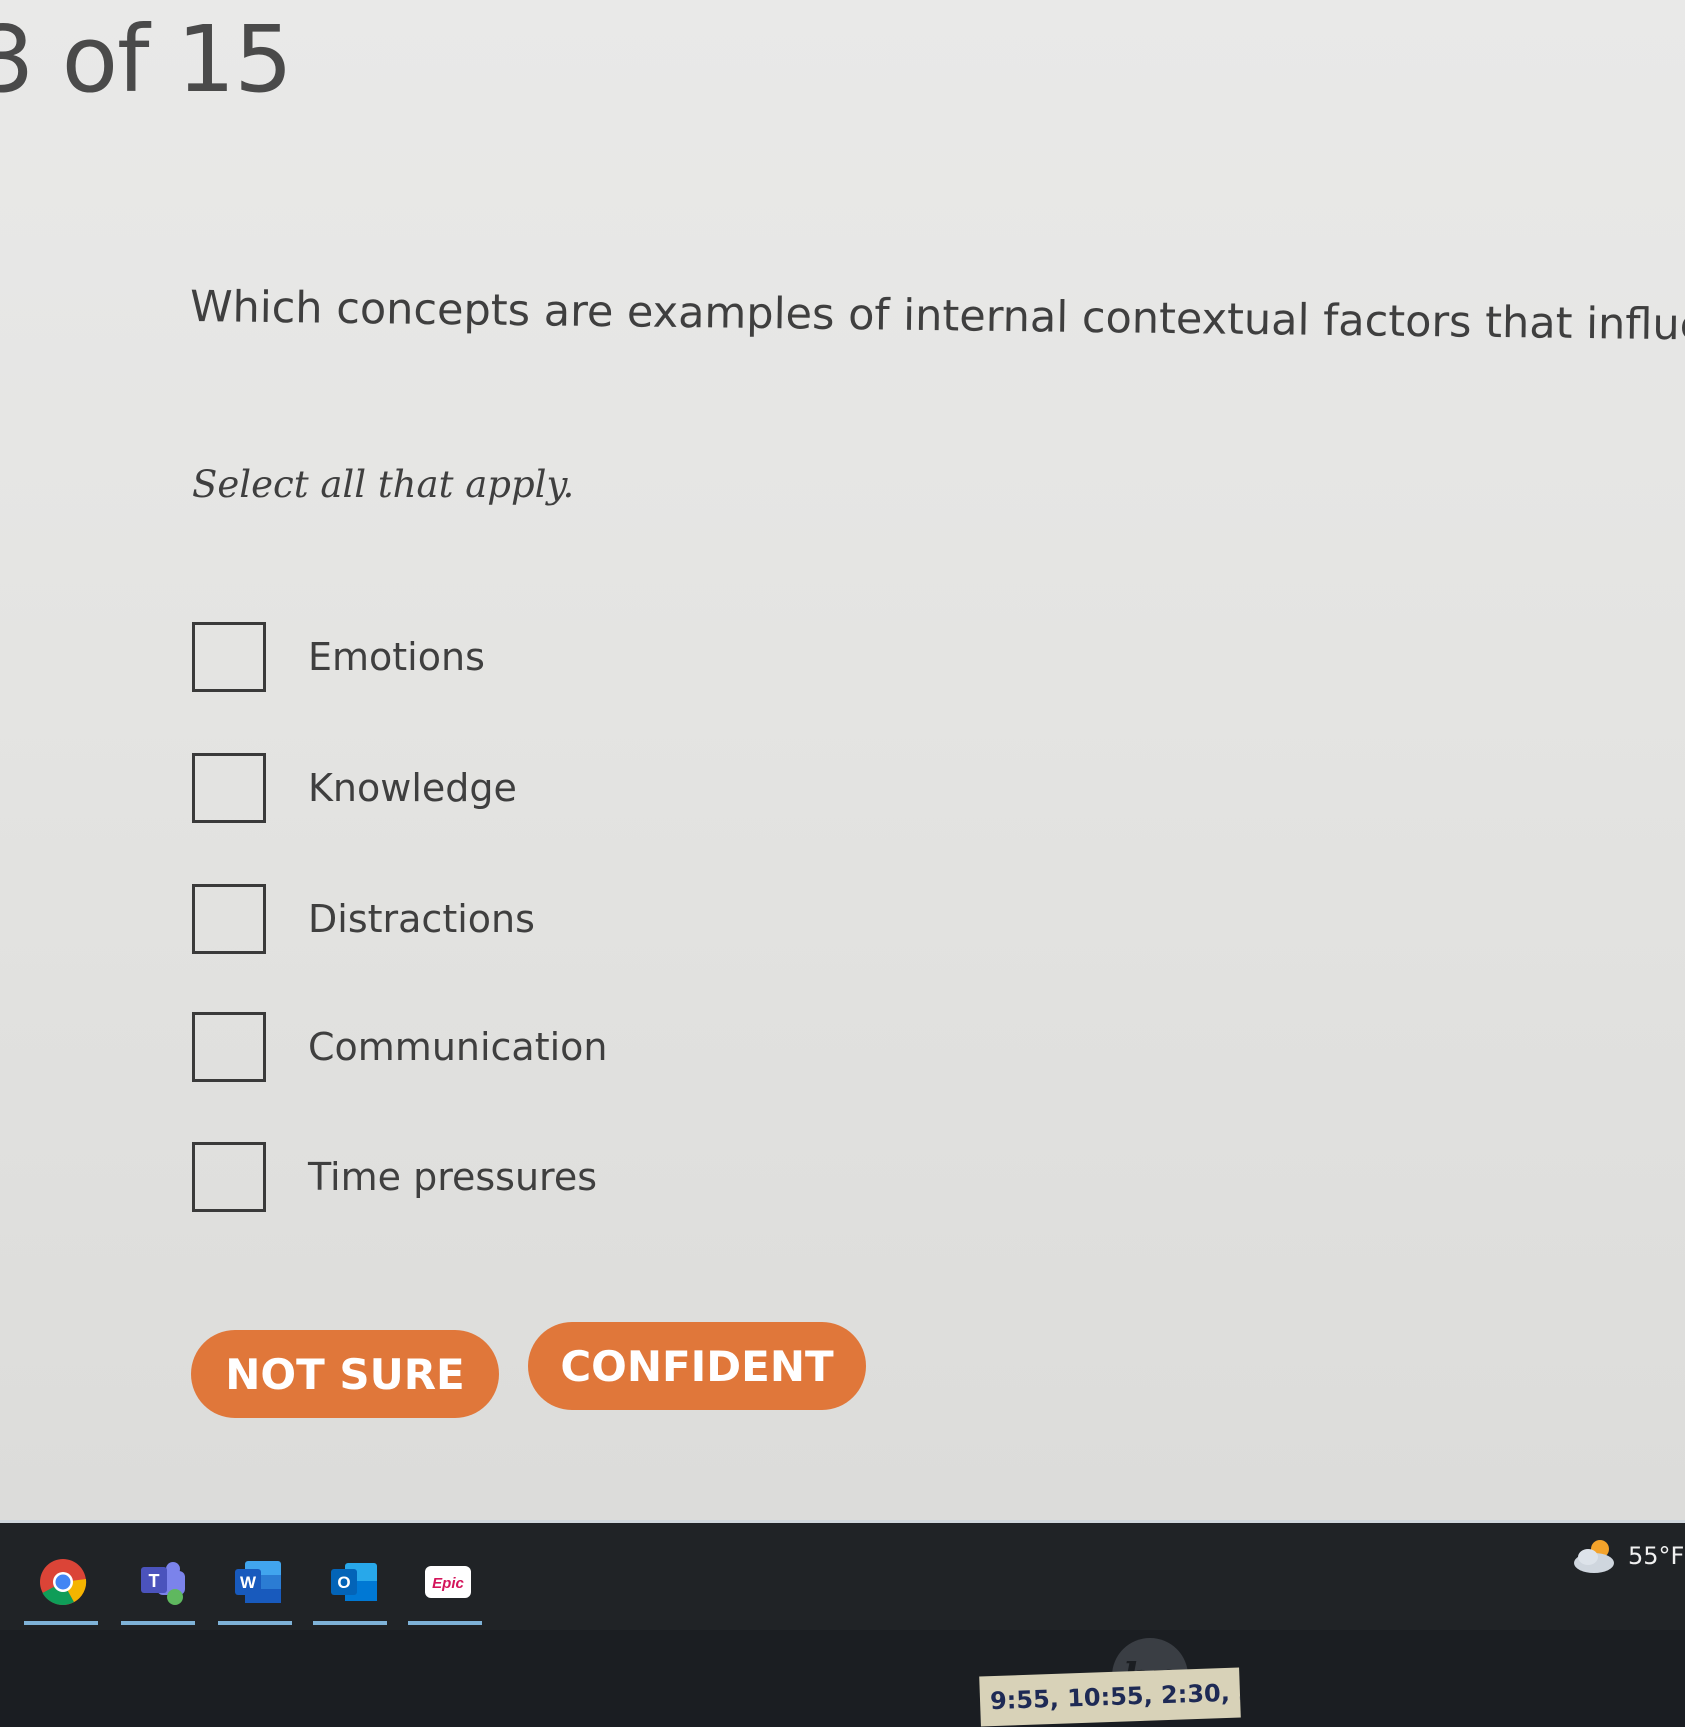 Image resolution: width=1685 pixels, height=1727 pixels. What do you see at coordinates (383, 484) in the screenshot?
I see `instruction-text: Select all that apply.` at bounding box center [383, 484].